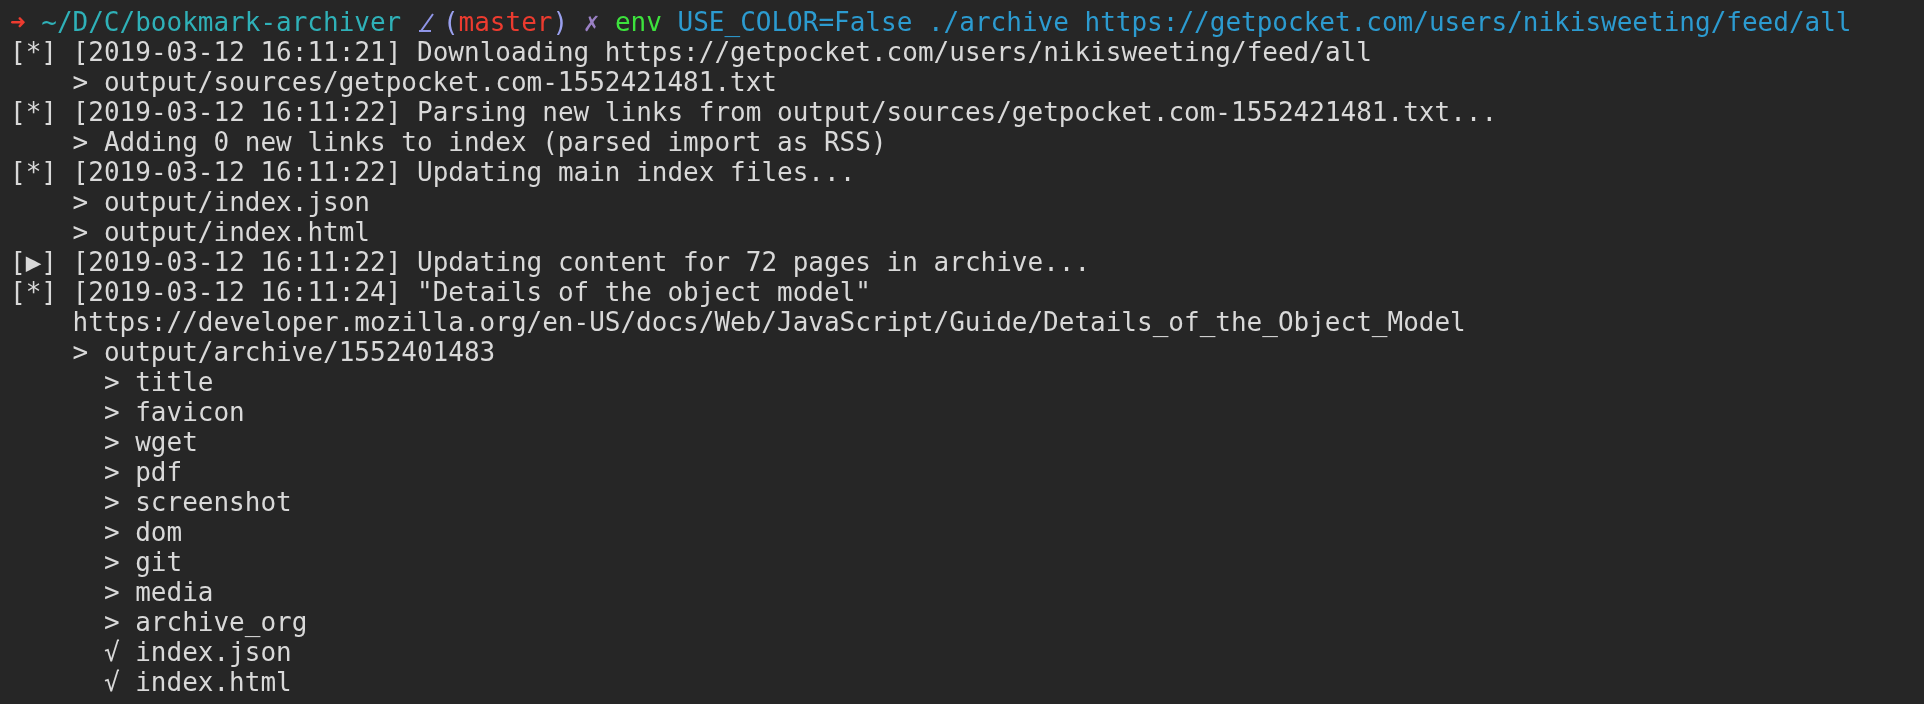 This screenshot has height=704, width=1924. I want to click on output-line: > wget, so click(150, 442).